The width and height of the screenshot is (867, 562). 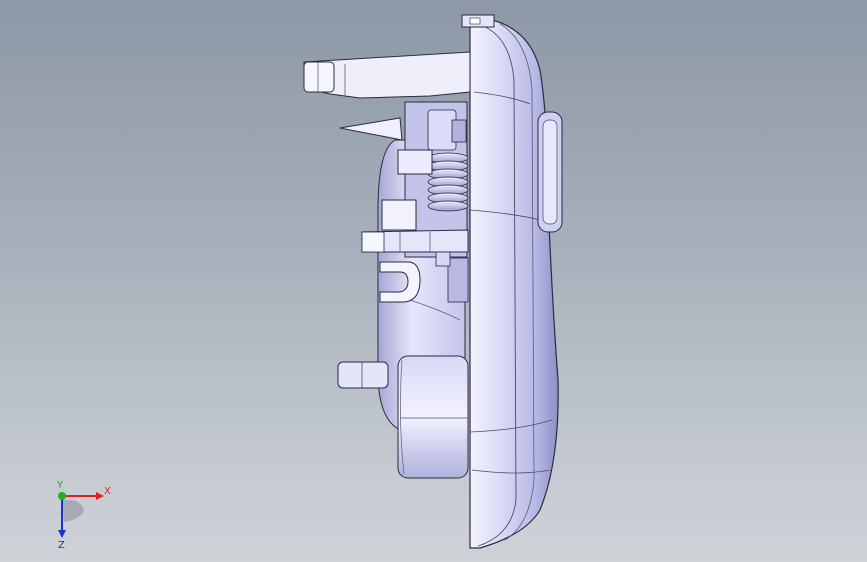 I want to click on middle-block, so click(x=399, y=215).